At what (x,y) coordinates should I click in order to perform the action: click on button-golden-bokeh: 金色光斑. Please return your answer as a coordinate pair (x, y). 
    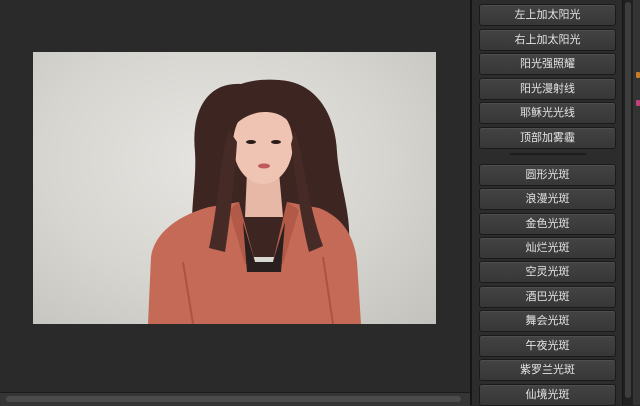
    Looking at the image, I should click on (547, 224).